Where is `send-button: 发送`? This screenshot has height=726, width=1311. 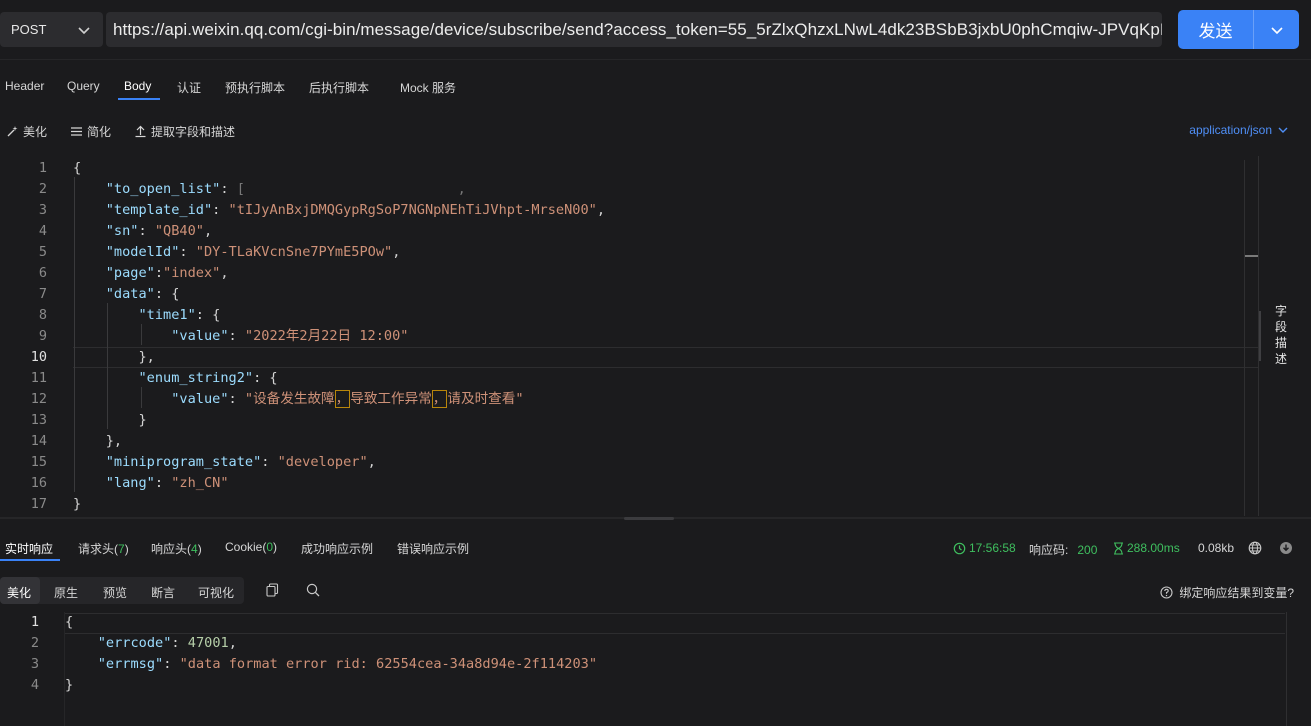 send-button: 发送 is located at coordinates (1215, 29).